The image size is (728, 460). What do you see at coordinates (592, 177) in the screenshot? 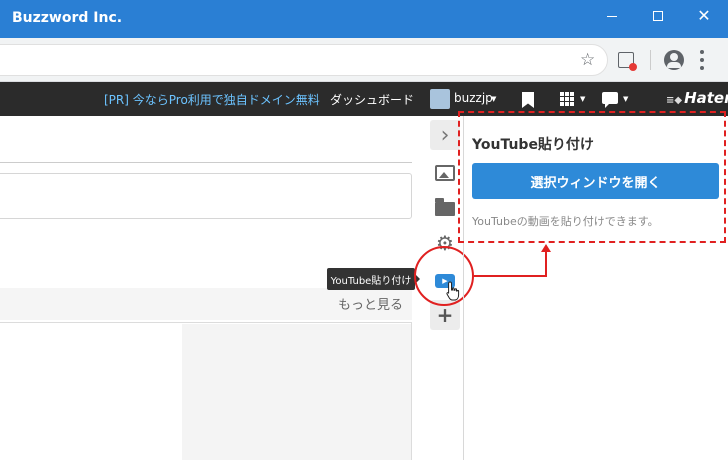
I see `highlight-box` at bounding box center [592, 177].